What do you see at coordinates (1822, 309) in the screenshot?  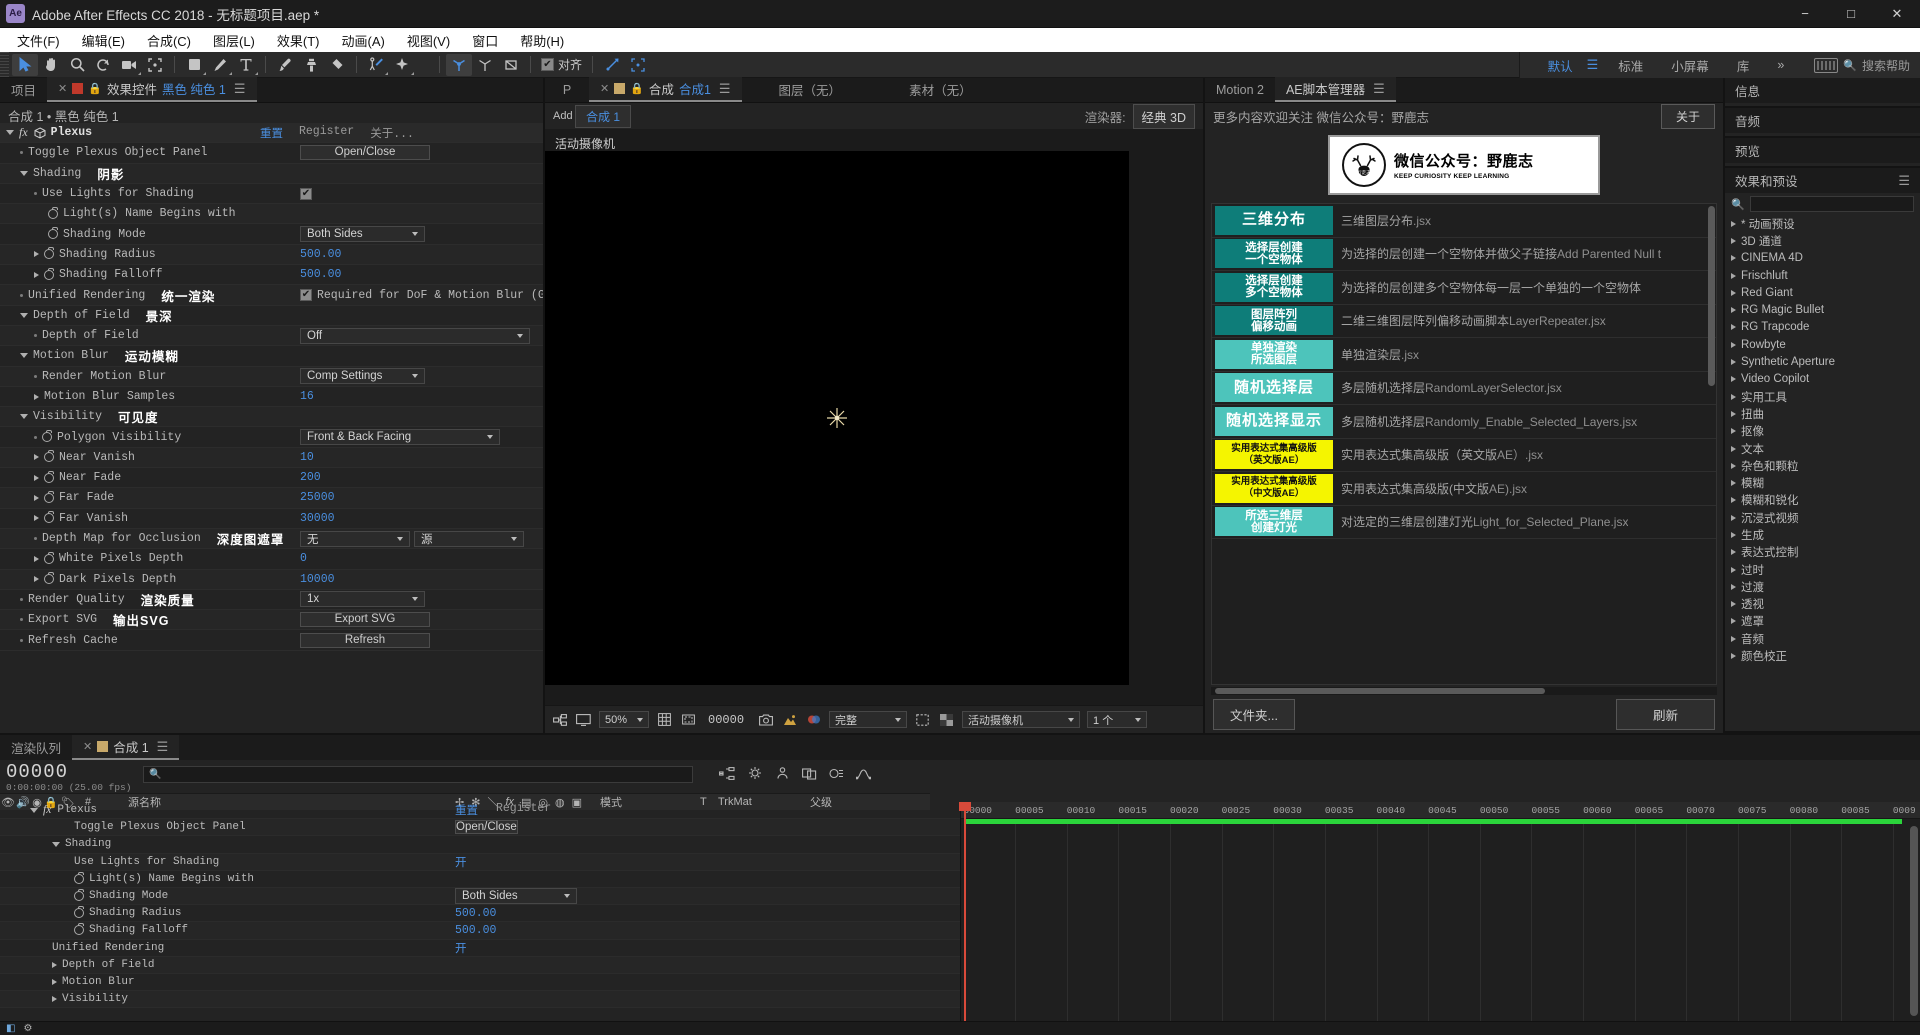 I see `effects-preset-item: RG Magic Bullet` at bounding box center [1822, 309].